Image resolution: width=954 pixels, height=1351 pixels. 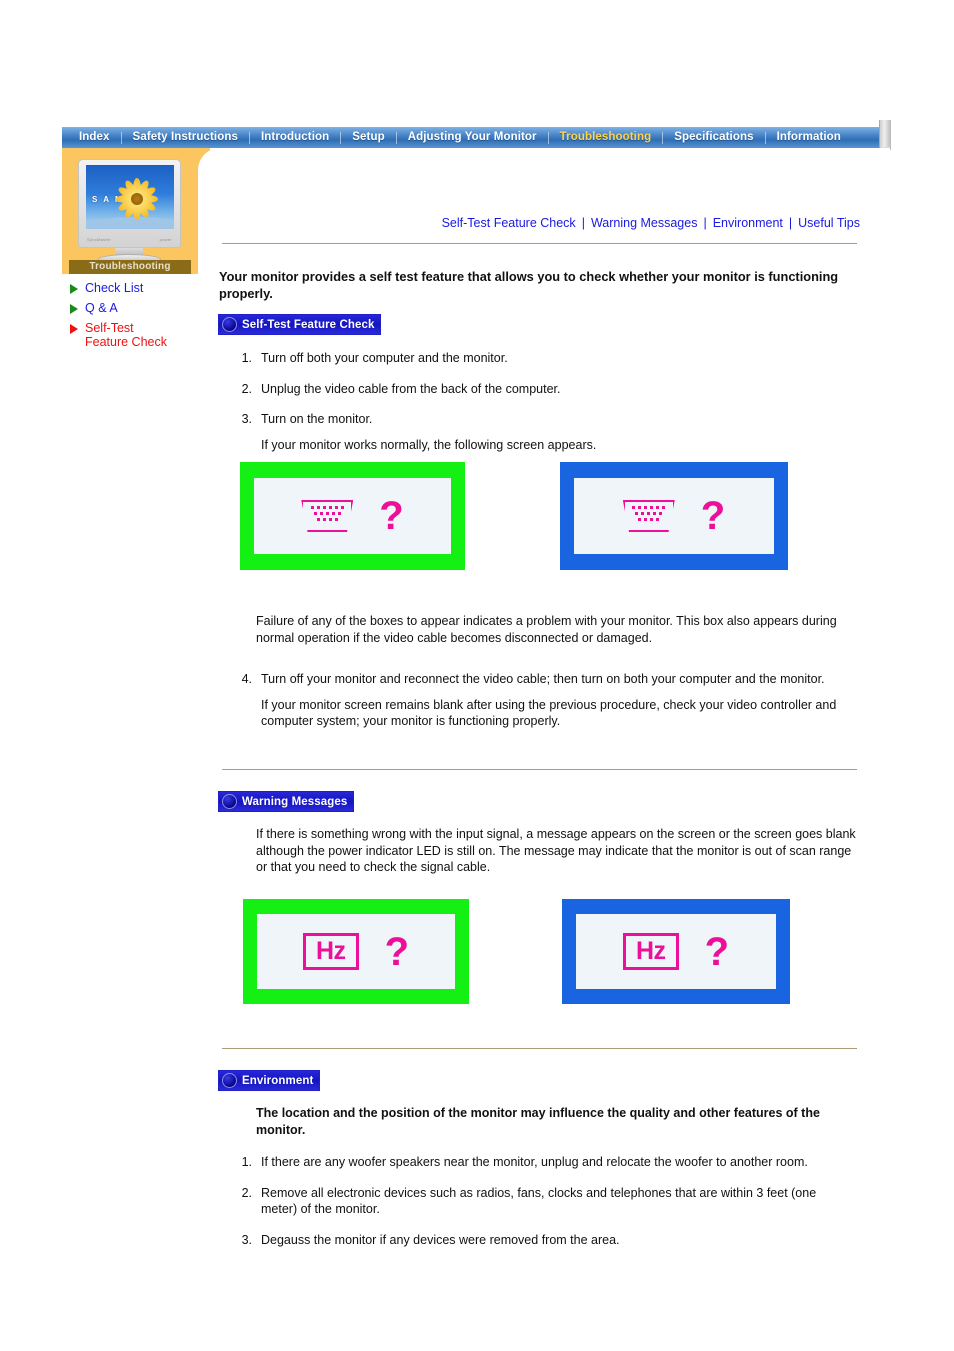 What do you see at coordinates (606, 137) in the screenshot?
I see `nav-item-troubleshooting: Troubleshooting` at bounding box center [606, 137].